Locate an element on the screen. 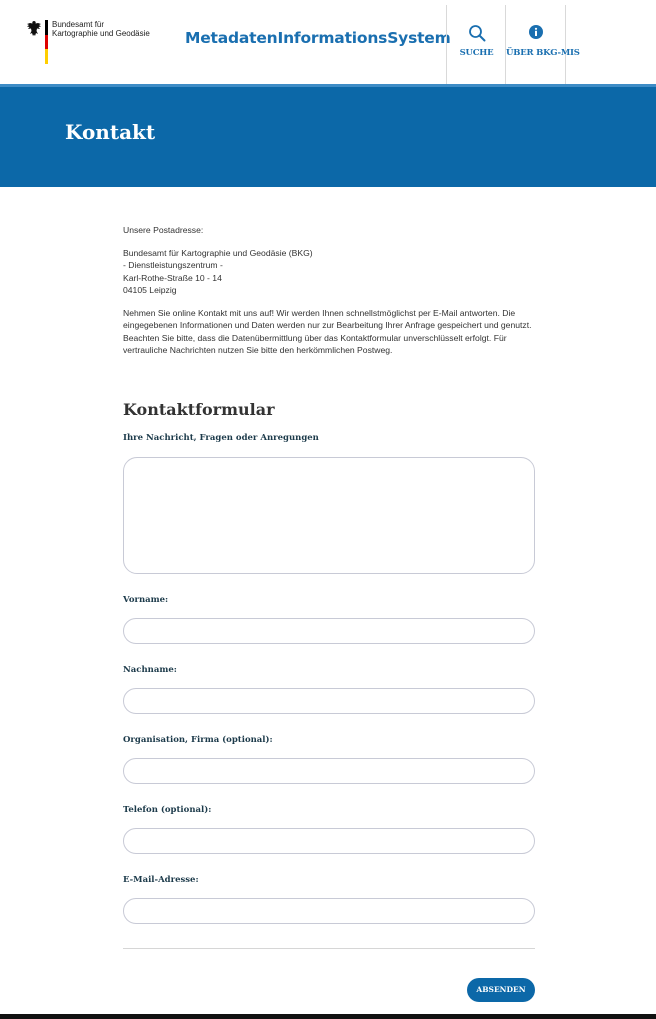 The image size is (656, 1019). organisation-label: Organisation, Firma (optional): is located at coordinates (198, 740).